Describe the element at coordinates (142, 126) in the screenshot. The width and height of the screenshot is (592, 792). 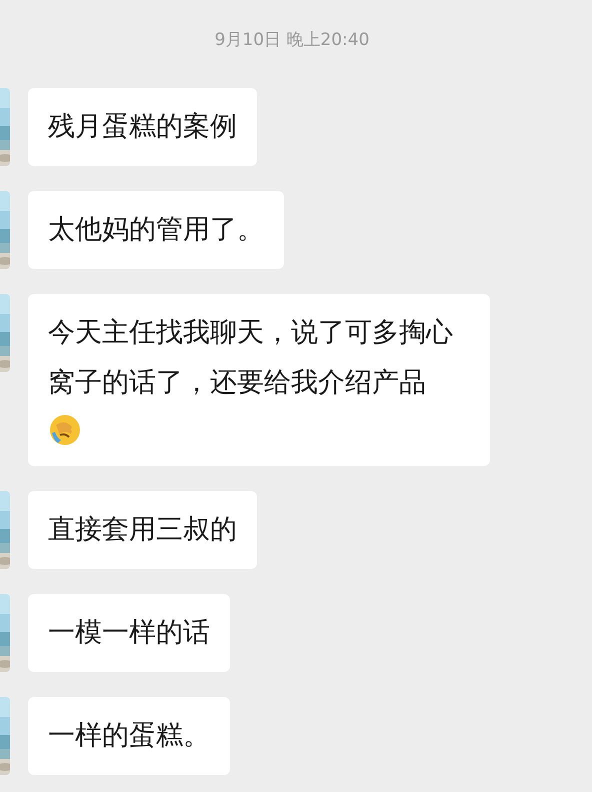
I see `message-text: 残月蛋糕的案例` at that location.